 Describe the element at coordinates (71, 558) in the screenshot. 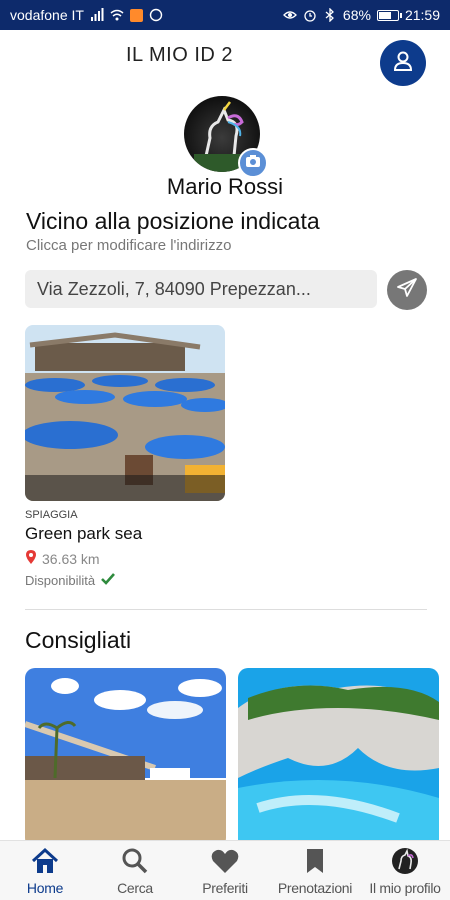

I see `distance-text: 36.63 km` at that location.